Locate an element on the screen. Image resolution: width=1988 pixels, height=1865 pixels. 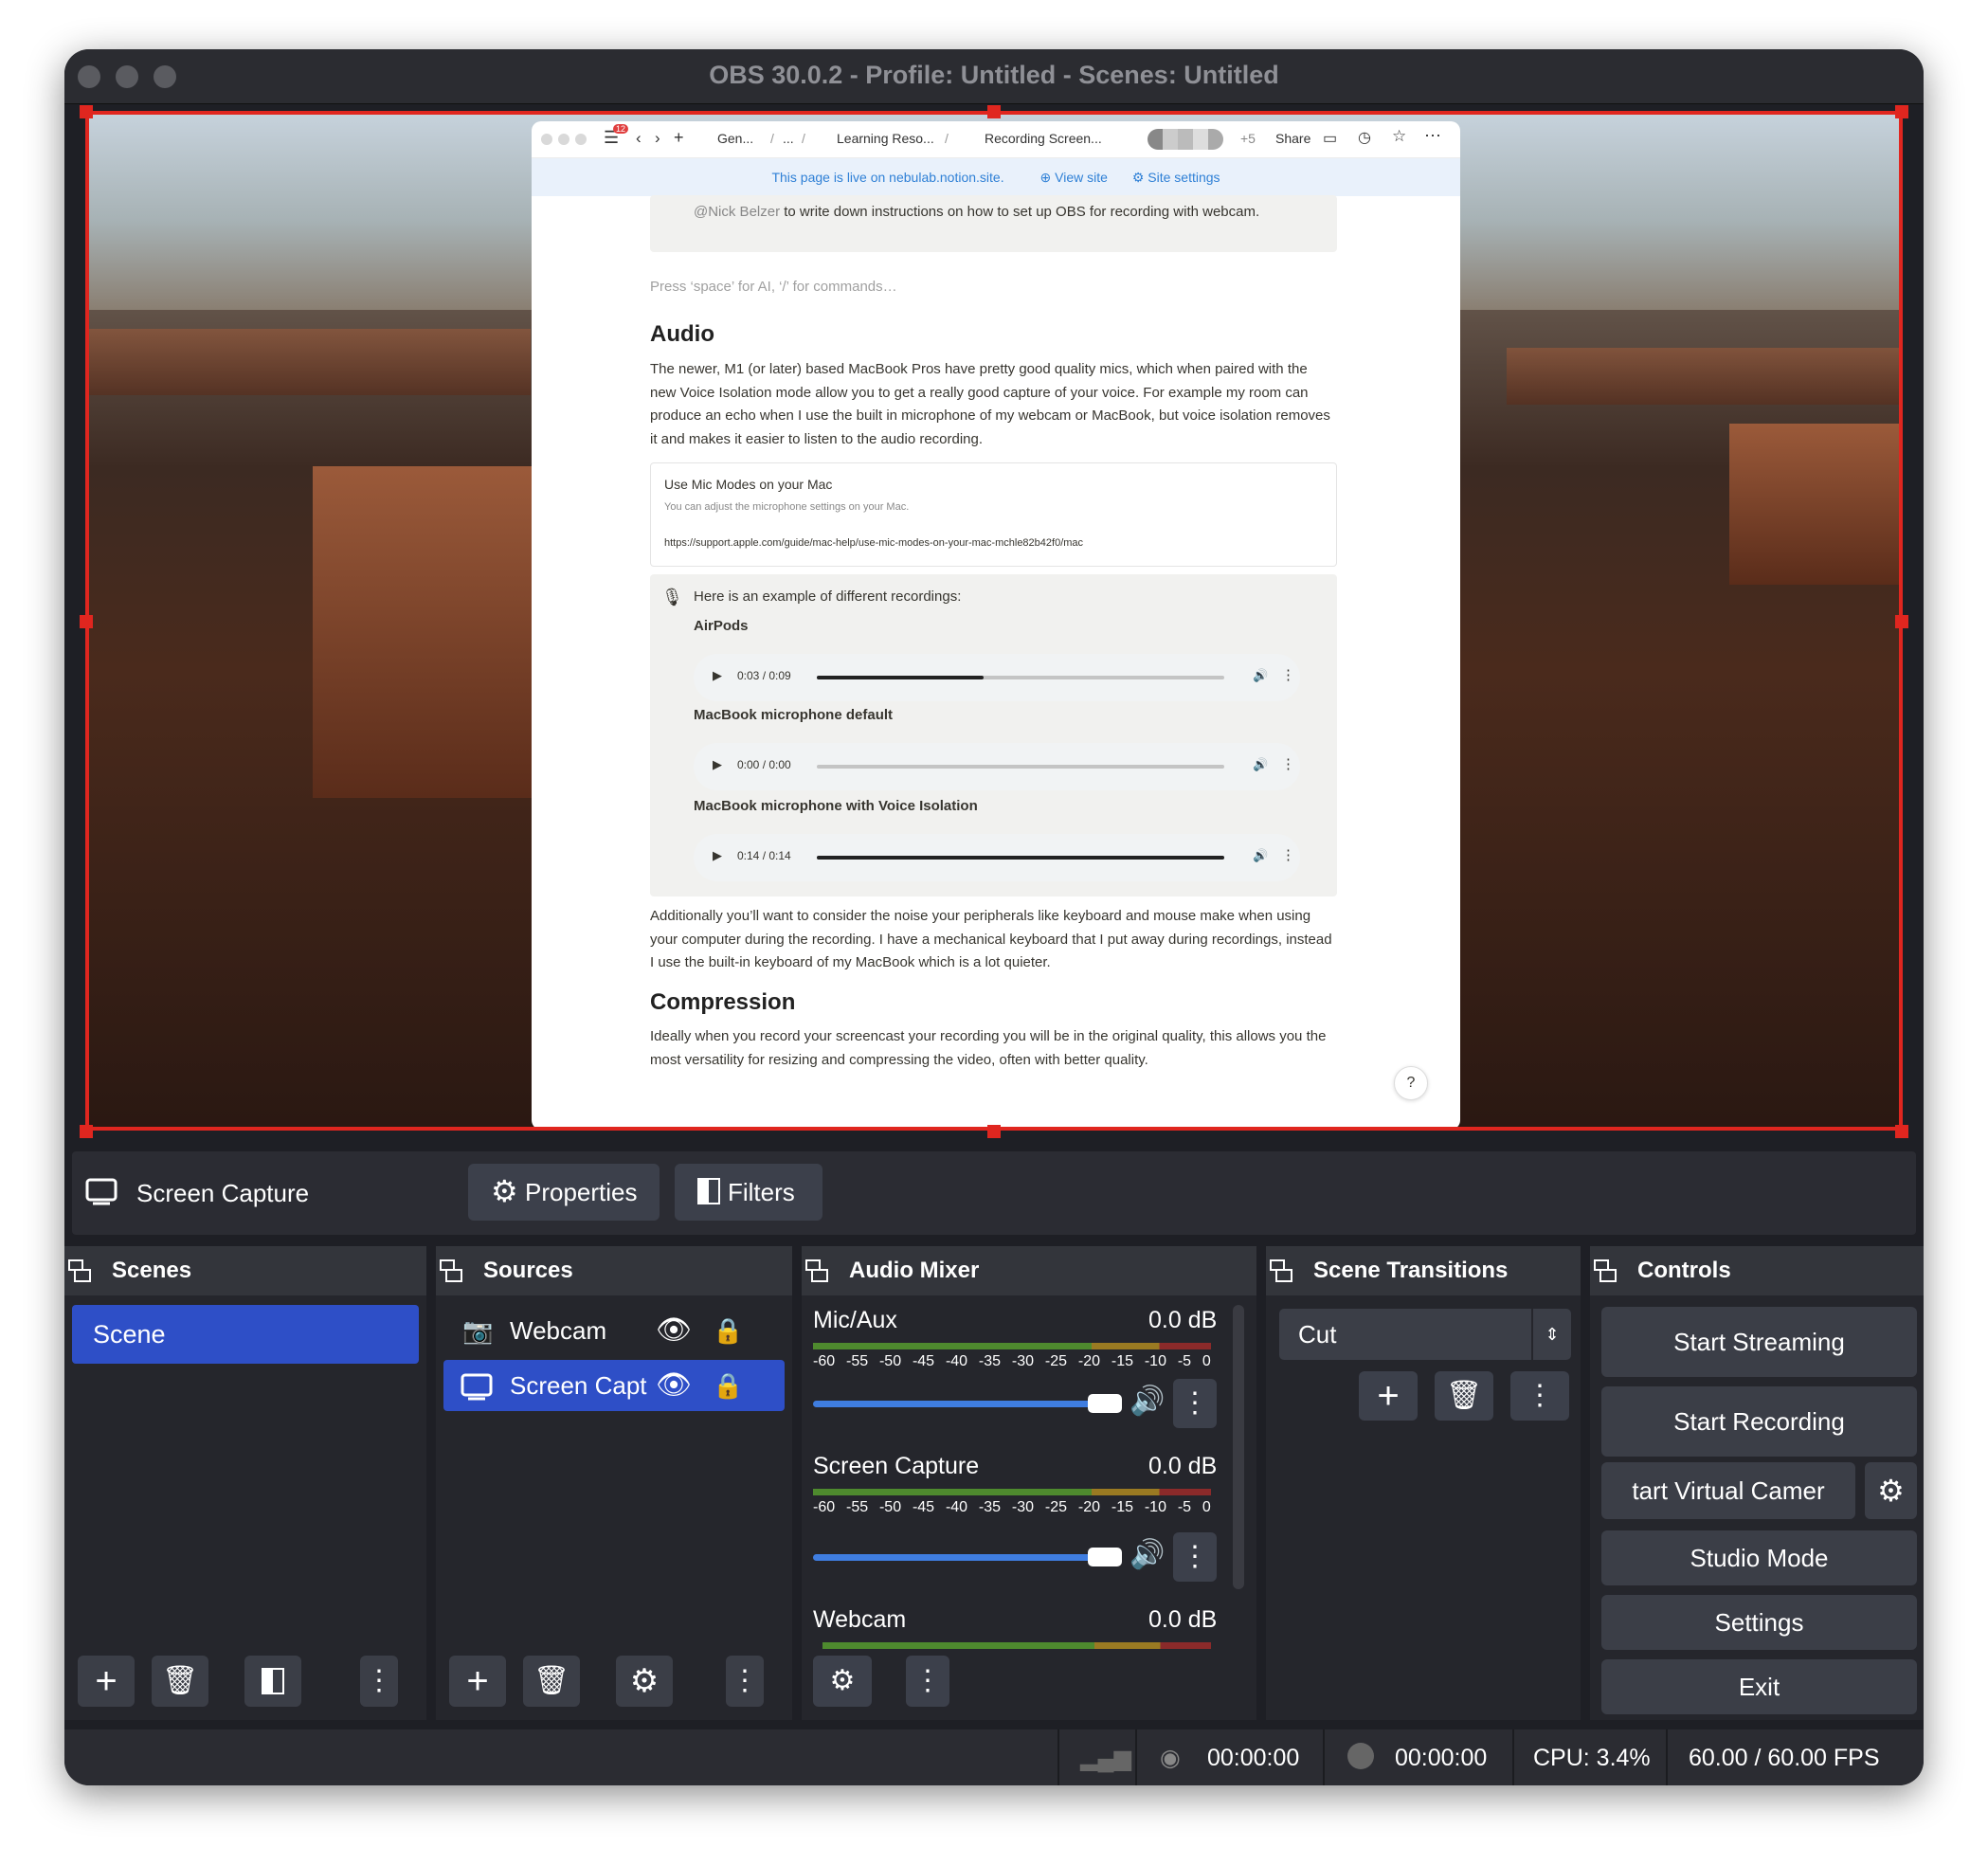
meter-tick: -50 is located at coordinates (890, 1507).